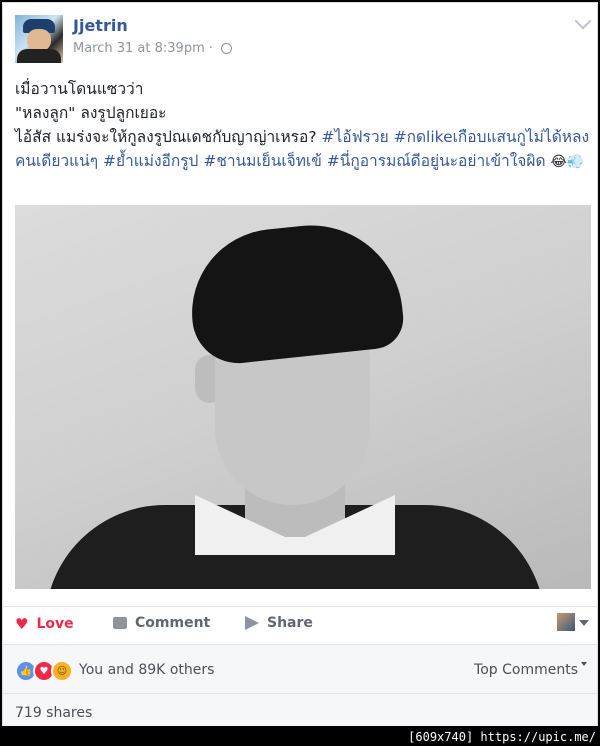  What do you see at coordinates (436, 161) in the screenshot?
I see `hashtag-link: #นี่กูอารมณ์ดีอยู่นะอย่าเข้าใจผิด` at bounding box center [436, 161].